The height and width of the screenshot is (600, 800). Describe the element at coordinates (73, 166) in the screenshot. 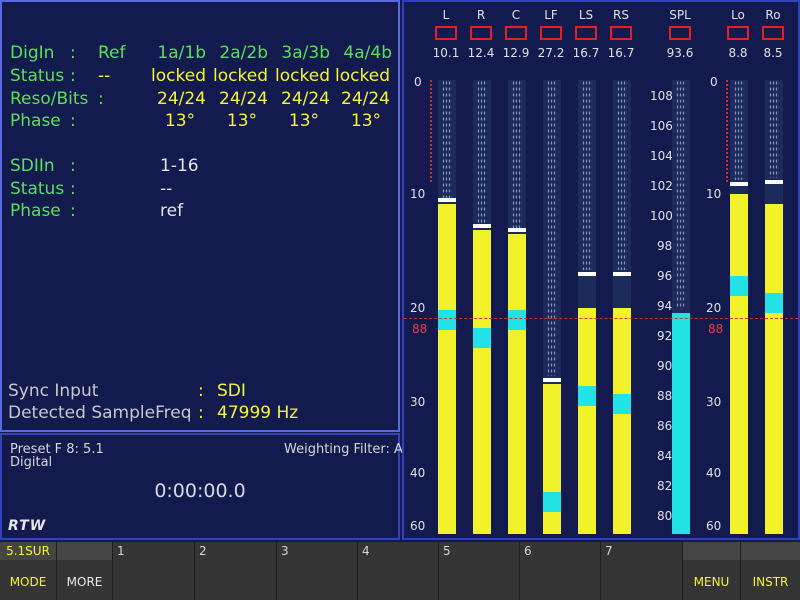

I see `sdi-in-colon: :` at that location.